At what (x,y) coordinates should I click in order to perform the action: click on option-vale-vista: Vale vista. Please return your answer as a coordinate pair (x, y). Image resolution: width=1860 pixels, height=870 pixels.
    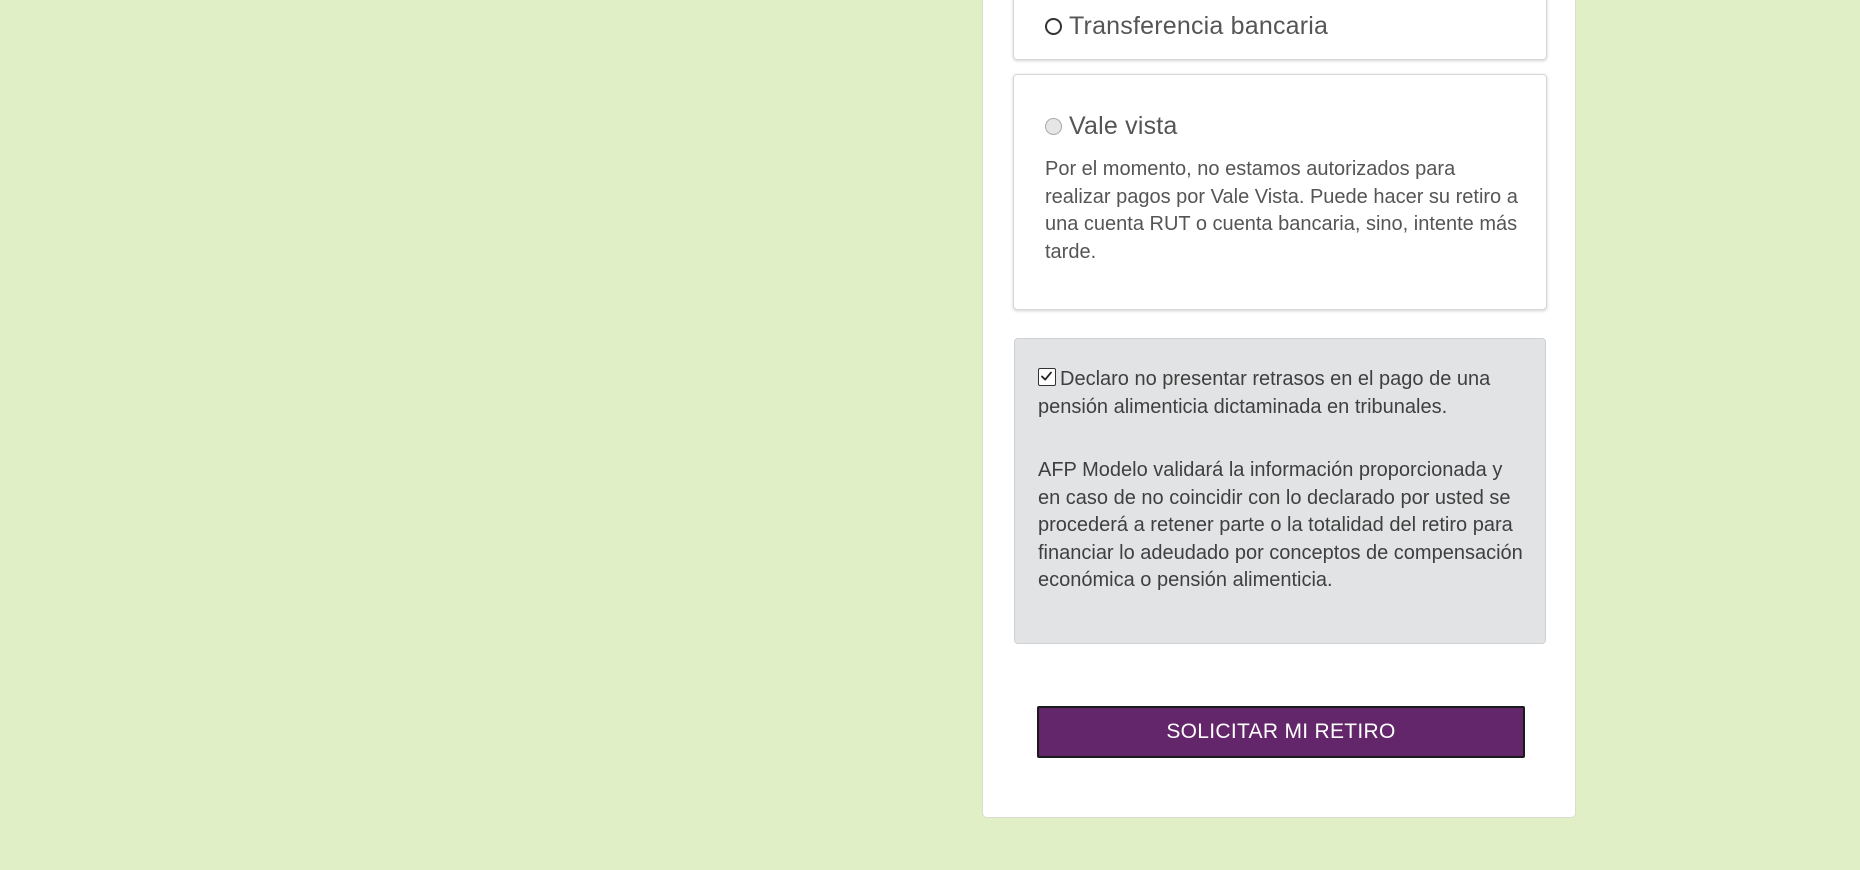
    Looking at the image, I should click on (1111, 126).